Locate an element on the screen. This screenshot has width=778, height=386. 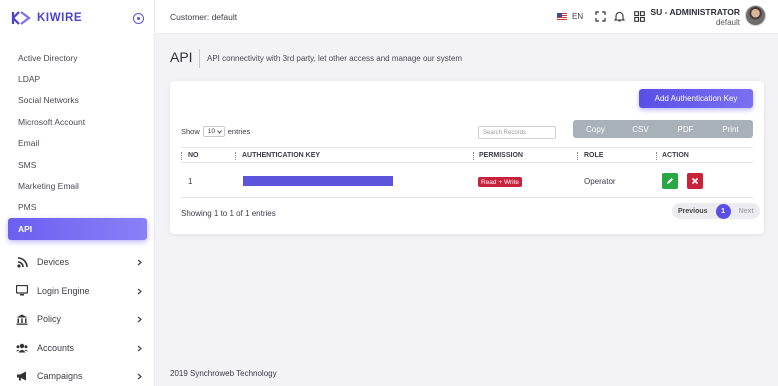
sidebar-item-marketing-email: Marketing Email is located at coordinates (77, 185).